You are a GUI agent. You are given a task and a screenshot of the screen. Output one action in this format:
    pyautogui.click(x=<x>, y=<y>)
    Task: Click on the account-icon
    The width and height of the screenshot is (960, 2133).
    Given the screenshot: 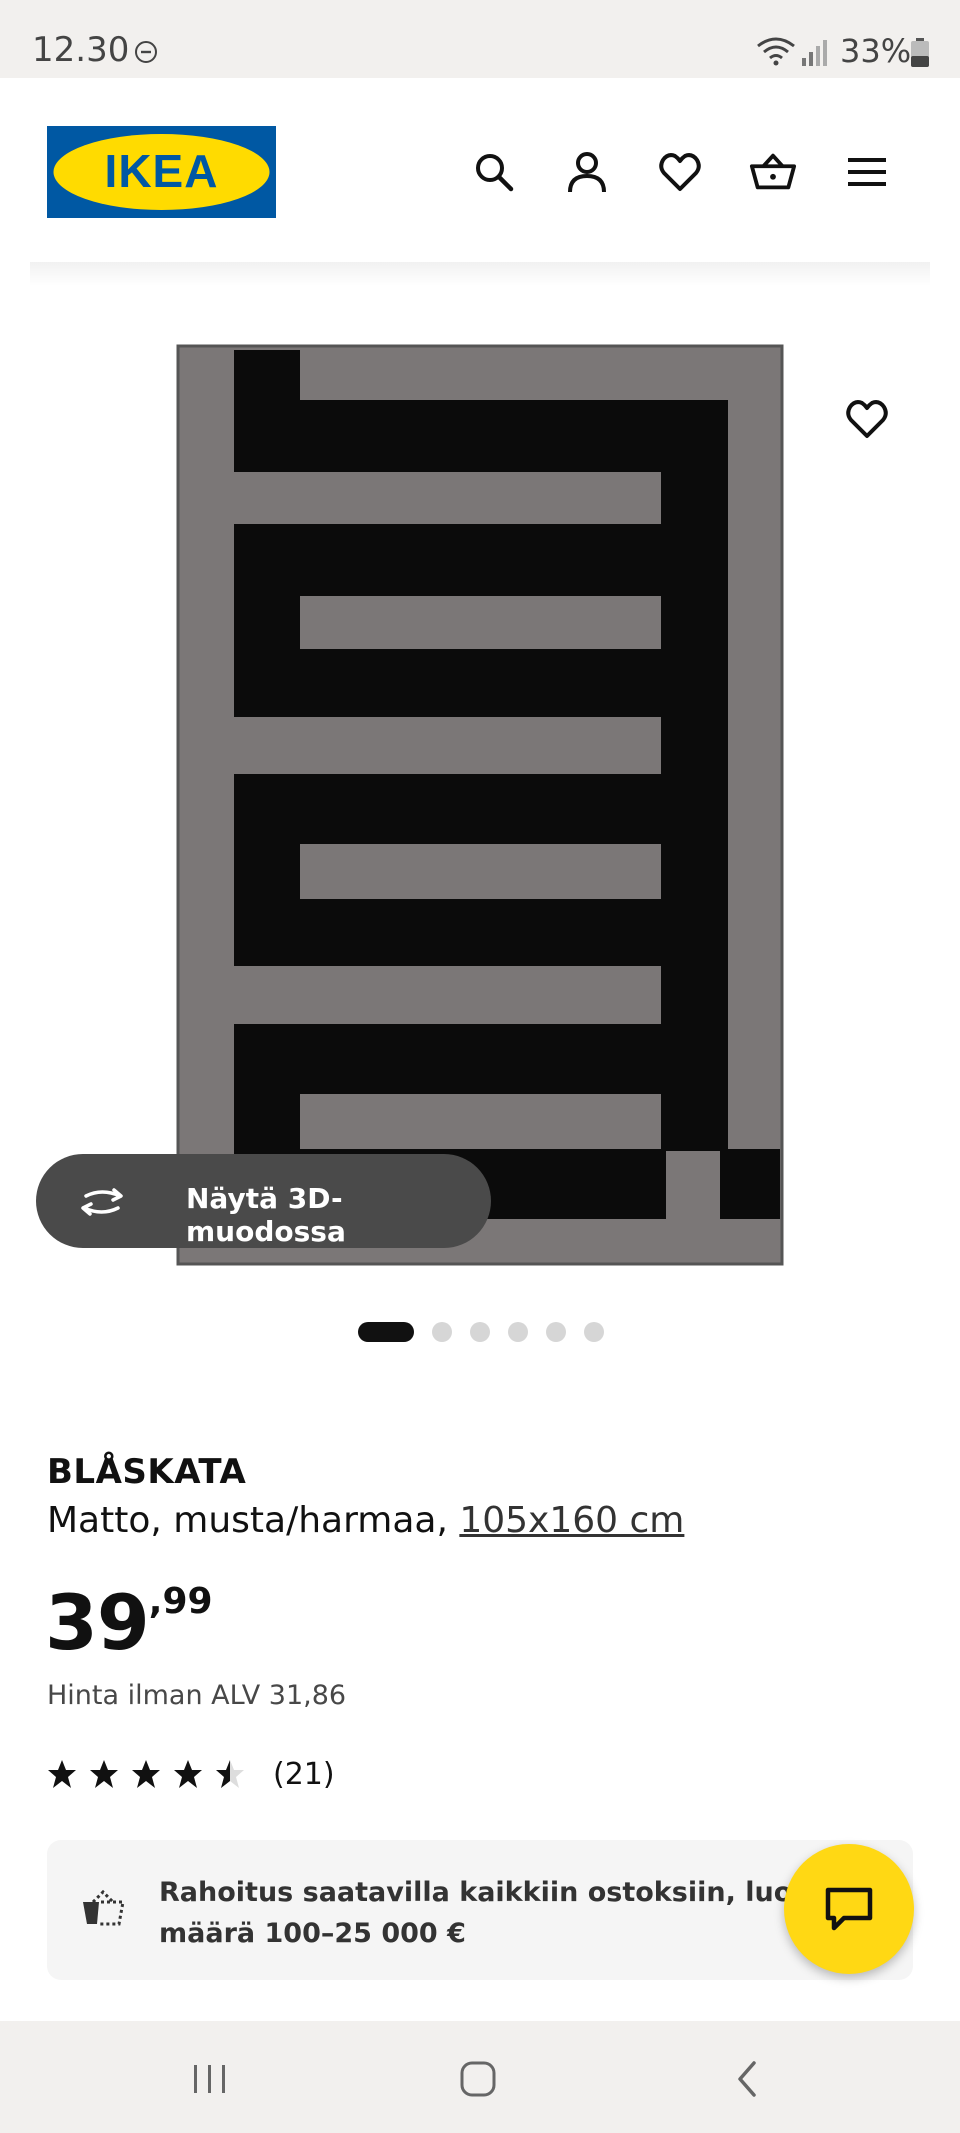 What is the action you would take?
    pyautogui.click(x=587, y=172)
    